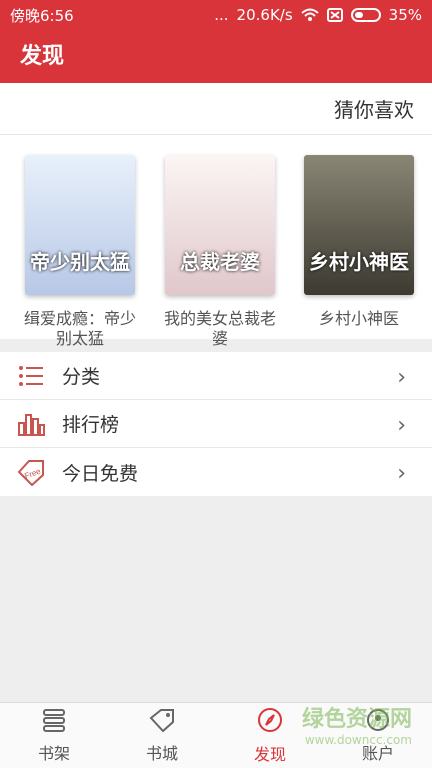 The image size is (432, 768). What do you see at coordinates (356, 719) in the screenshot?
I see `watermark-title: 绿色资源网` at bounding box center [356, 719].